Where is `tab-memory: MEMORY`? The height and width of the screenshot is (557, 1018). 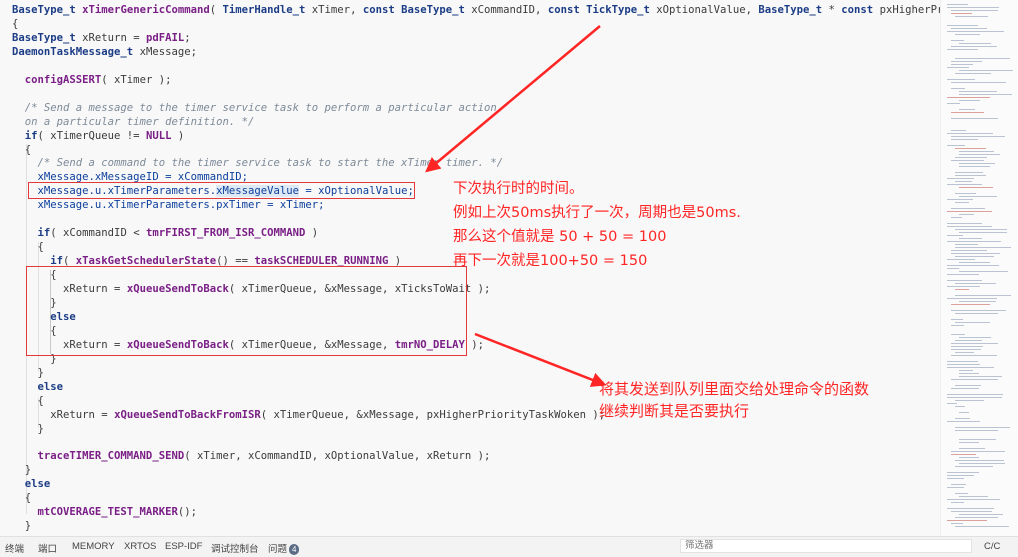
tab-memory: MEMORY is located at coordinates (93, 546).